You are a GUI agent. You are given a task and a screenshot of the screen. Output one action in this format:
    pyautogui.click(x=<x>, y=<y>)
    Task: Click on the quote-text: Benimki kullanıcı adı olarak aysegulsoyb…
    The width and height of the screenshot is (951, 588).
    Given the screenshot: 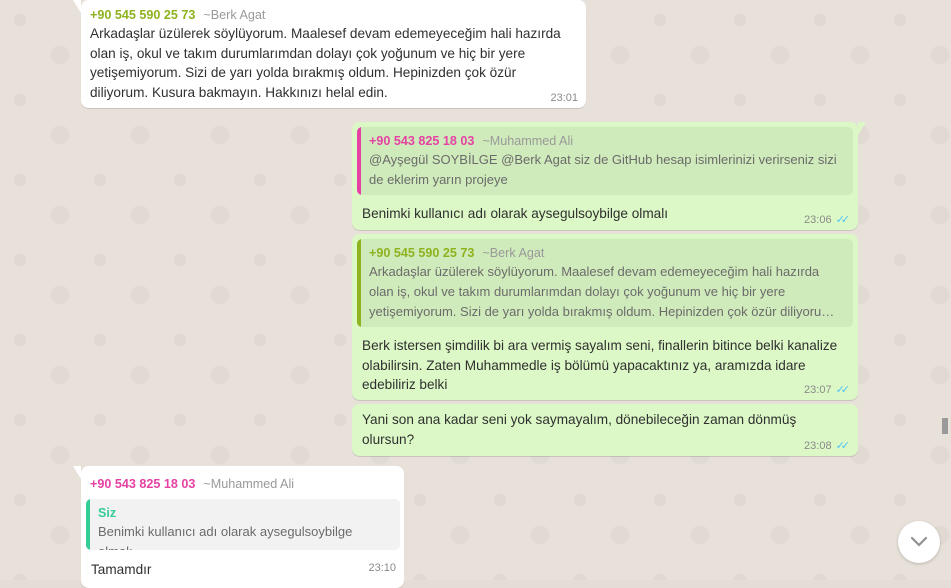 What is the action you would take?
    pyautogui.click(x=225, y=537)
    